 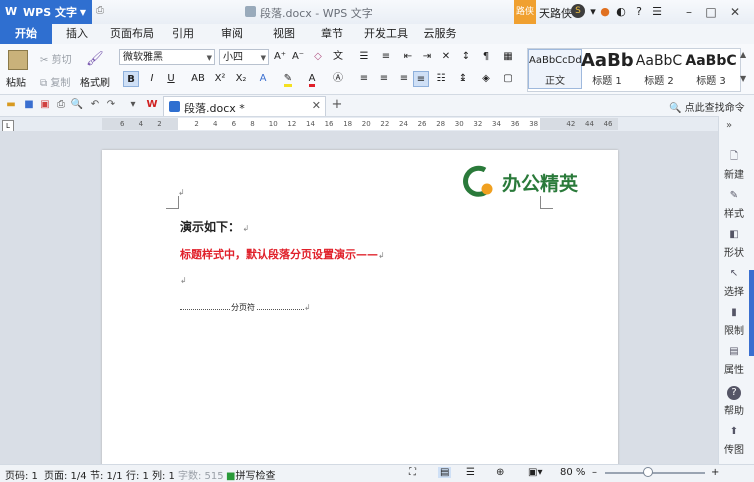 What do you see at coordinates (220, 79) in the screenshot?
I see `superscript-button: X²` at bounding box center [220, 79].